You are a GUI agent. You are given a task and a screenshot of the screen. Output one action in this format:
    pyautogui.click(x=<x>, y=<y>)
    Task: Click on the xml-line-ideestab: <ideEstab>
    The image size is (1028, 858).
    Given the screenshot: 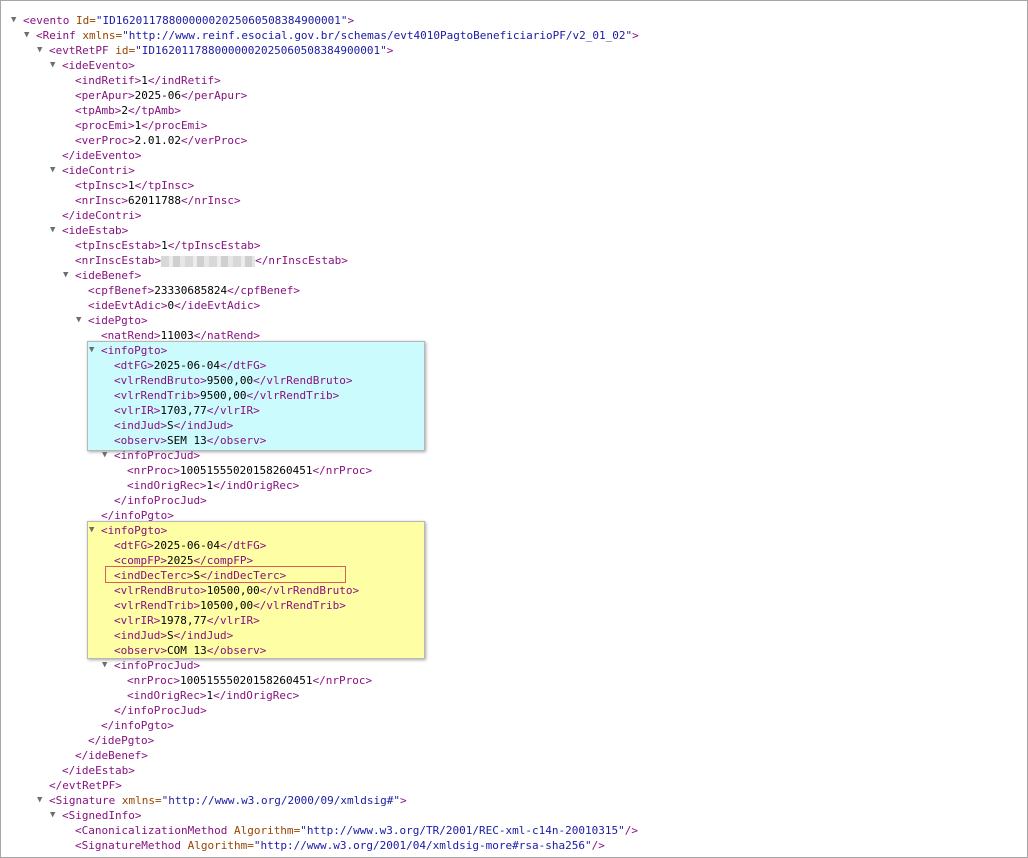 What is the action you would take?
    pyautogui.click(x=95, y=230)
    